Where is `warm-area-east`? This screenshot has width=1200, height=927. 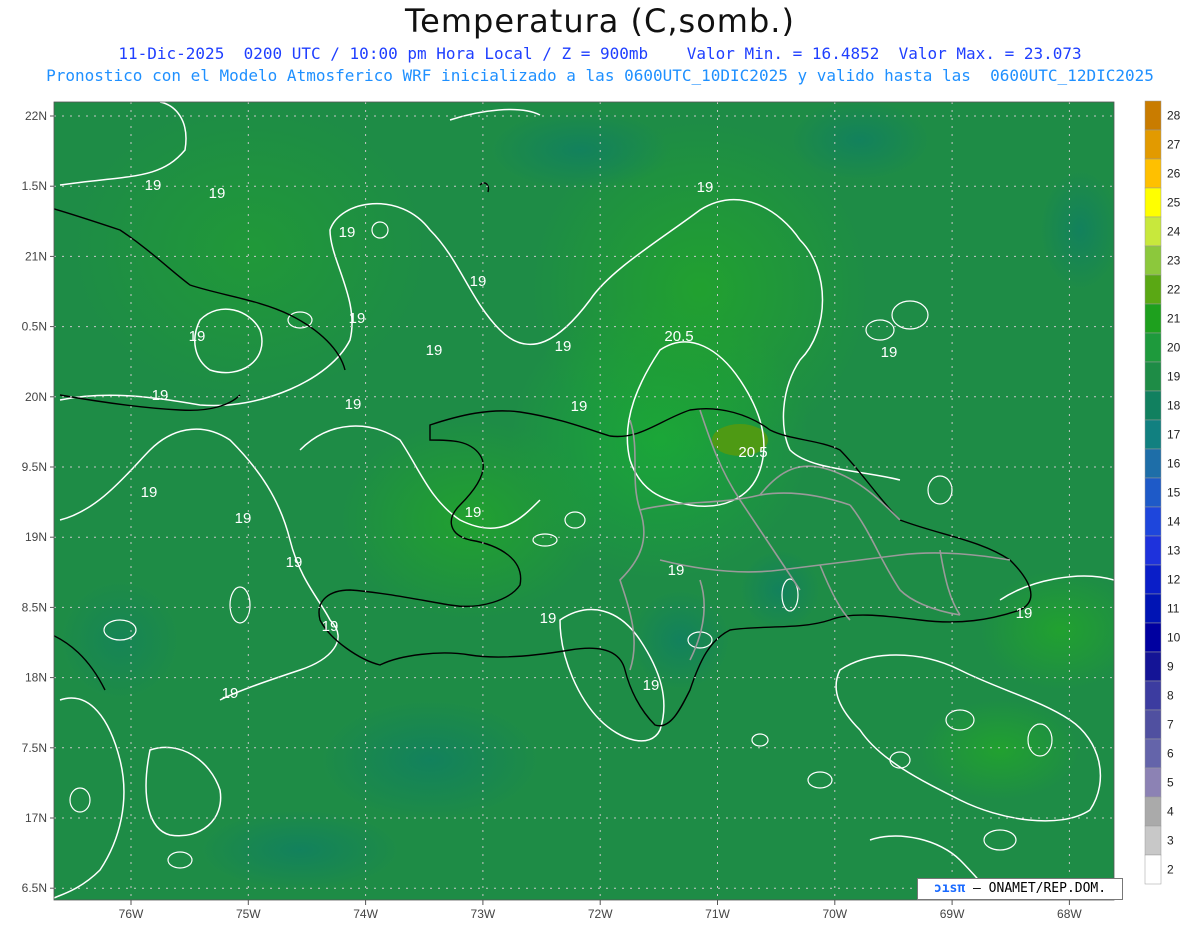 warm-area-east is located at coordinates (1047, 630).